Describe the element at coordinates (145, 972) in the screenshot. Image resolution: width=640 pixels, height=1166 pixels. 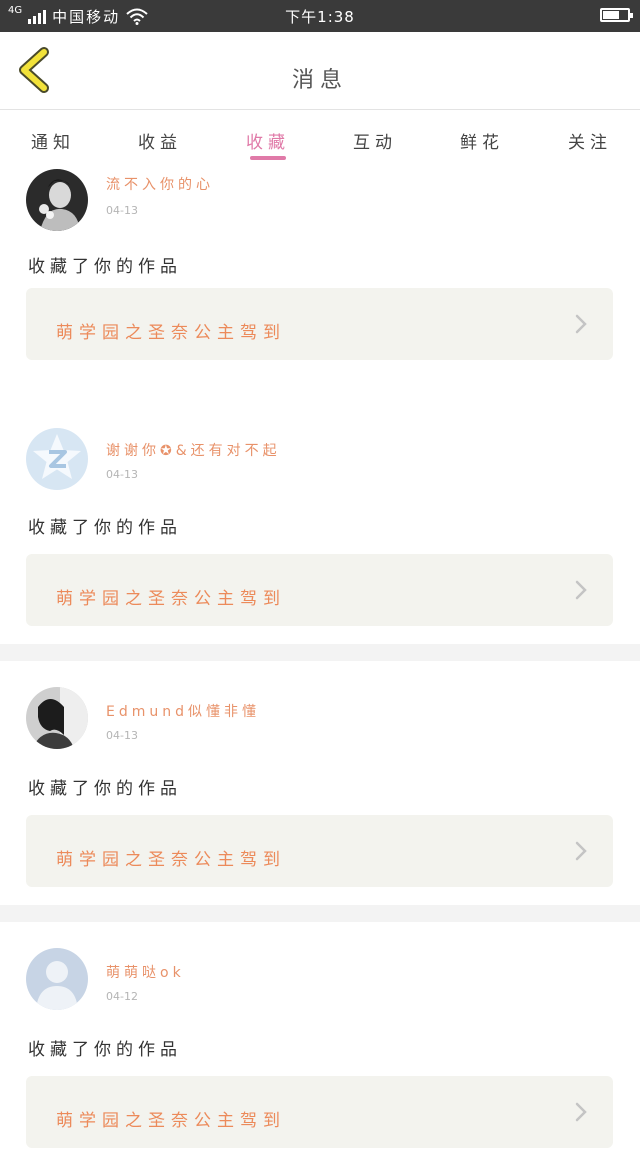
I see `username-link: 萌萌哒ok` at that location.